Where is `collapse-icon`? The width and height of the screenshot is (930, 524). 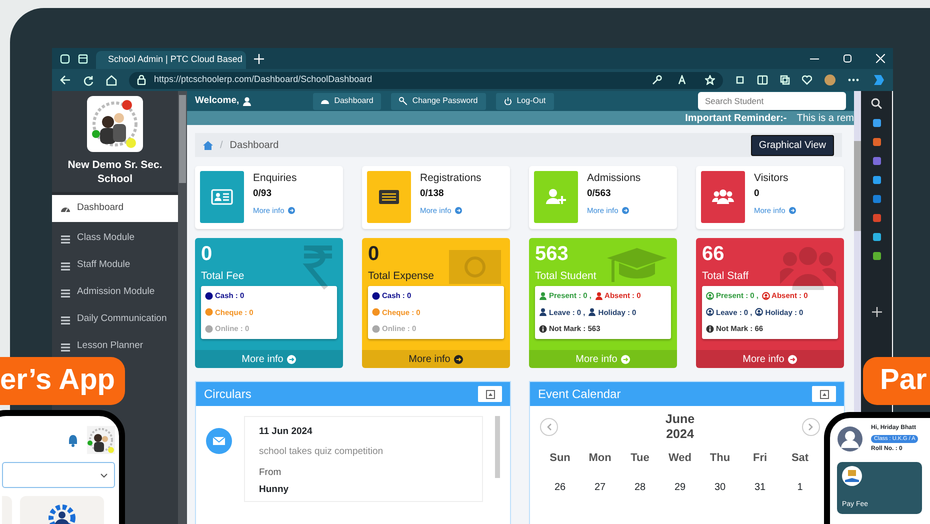 collapse-icon is located at coordinates (824, 394).